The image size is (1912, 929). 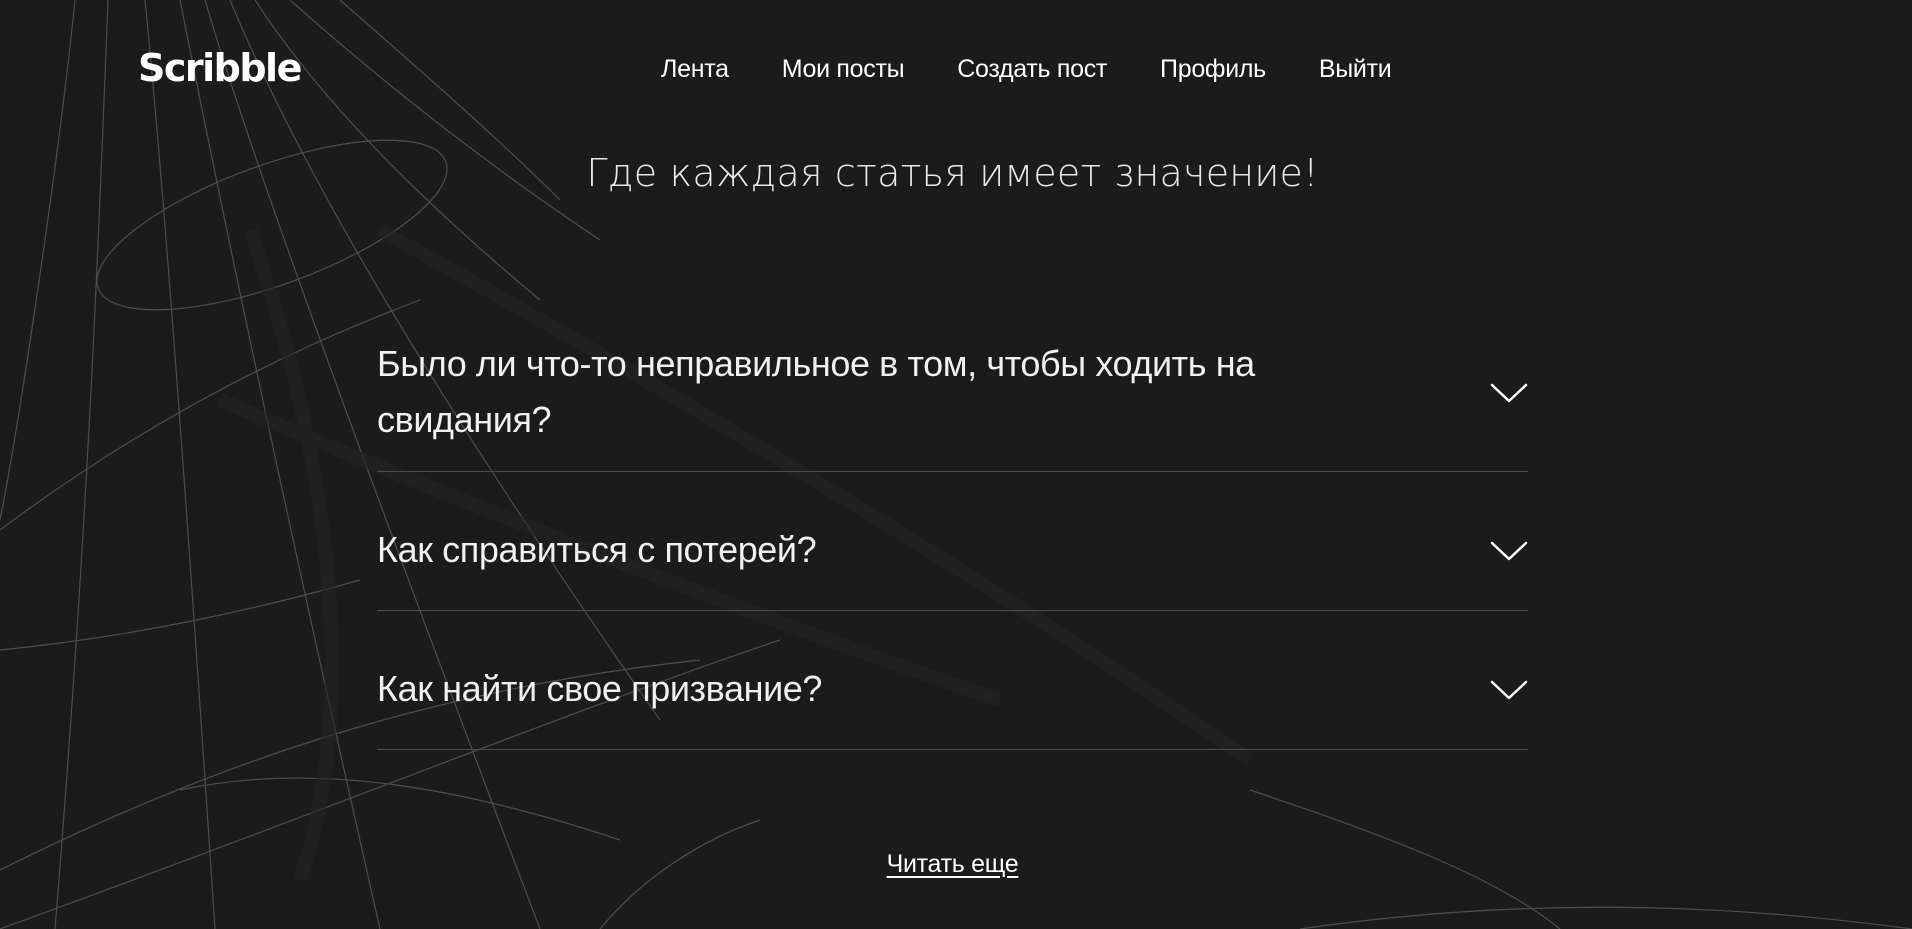 What do you see at coordinates (220, 68) in the screenshot?
I see `site-logo: Scribble` at bounding box center [220, 68].